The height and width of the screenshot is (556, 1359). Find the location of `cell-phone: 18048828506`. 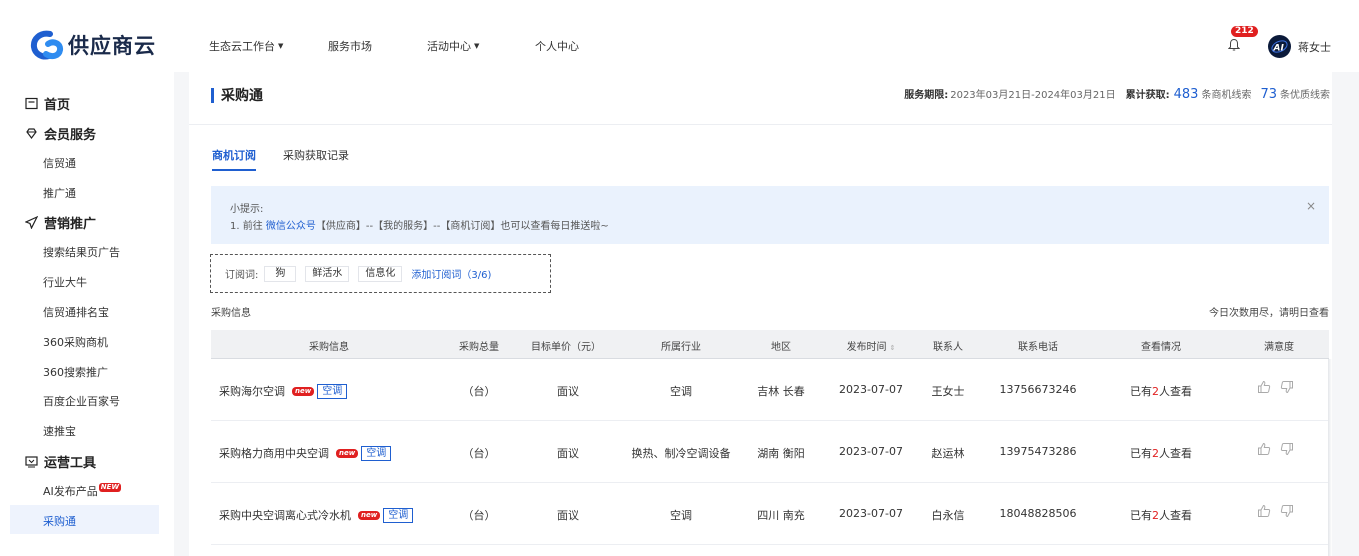

cell-phone: 18048828506 is located at coordinates (1038, 513).